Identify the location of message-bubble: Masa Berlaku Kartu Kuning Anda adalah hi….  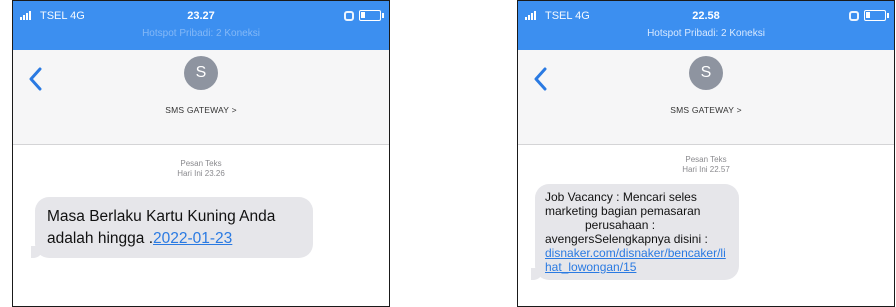
(172, 227).